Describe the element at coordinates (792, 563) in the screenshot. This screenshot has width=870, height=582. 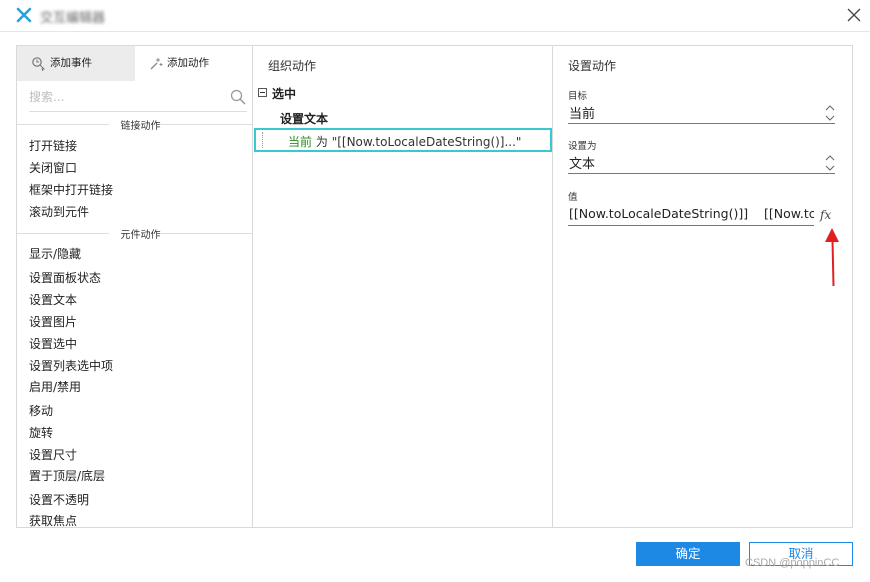
I see `watermark: CSDN @poppinCC` at that location.